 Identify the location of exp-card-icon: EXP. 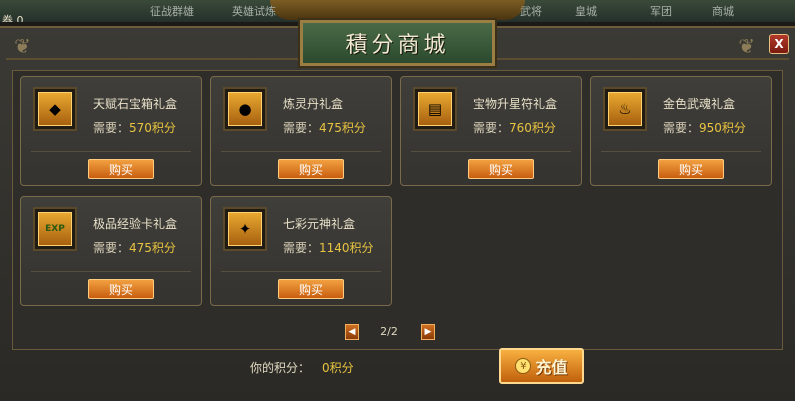
(55, 229).